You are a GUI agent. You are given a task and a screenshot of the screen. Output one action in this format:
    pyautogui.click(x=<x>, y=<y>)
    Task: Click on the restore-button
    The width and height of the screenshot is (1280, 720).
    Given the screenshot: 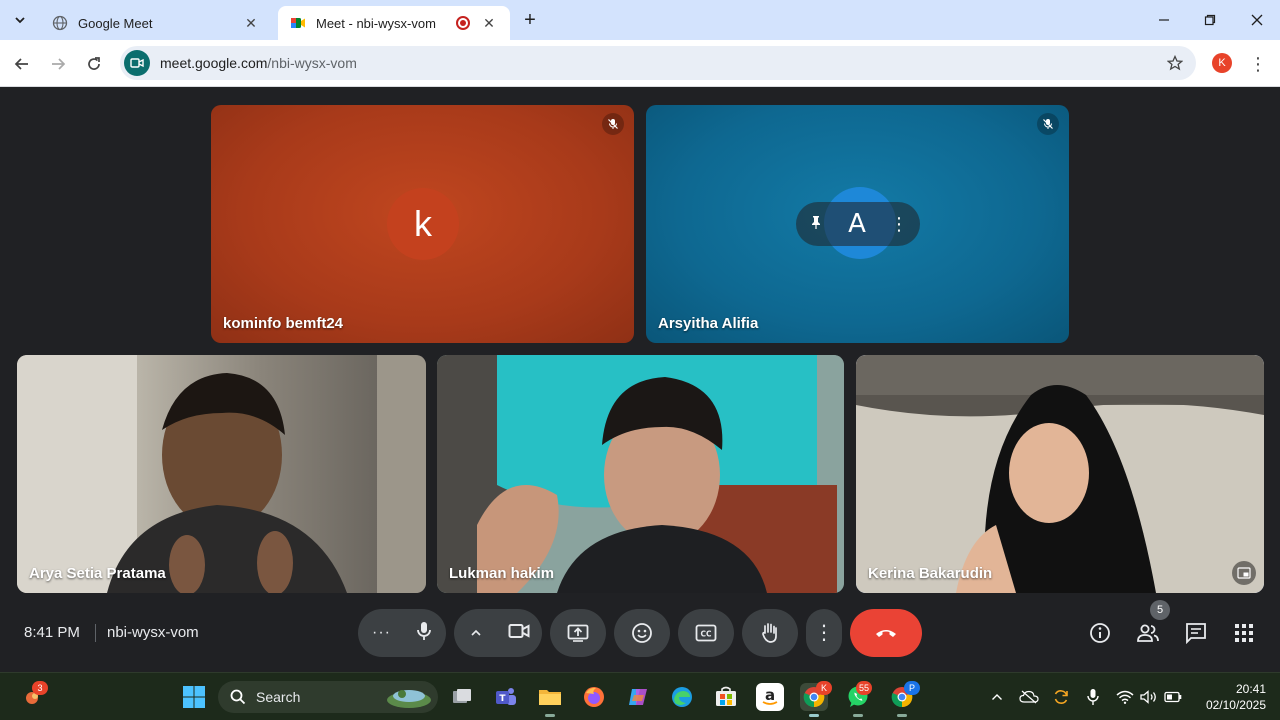 What is the action you would take?
    pyautogui.click(x=1210, y=20)
    